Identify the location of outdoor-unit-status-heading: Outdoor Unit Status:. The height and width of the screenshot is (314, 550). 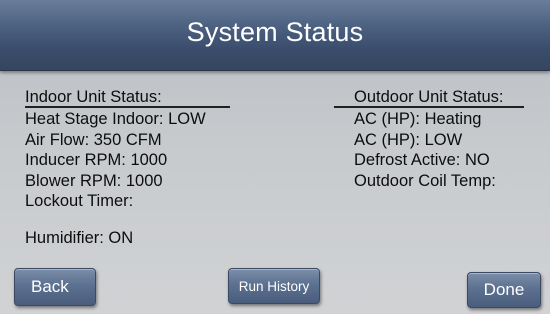
(429, 97).